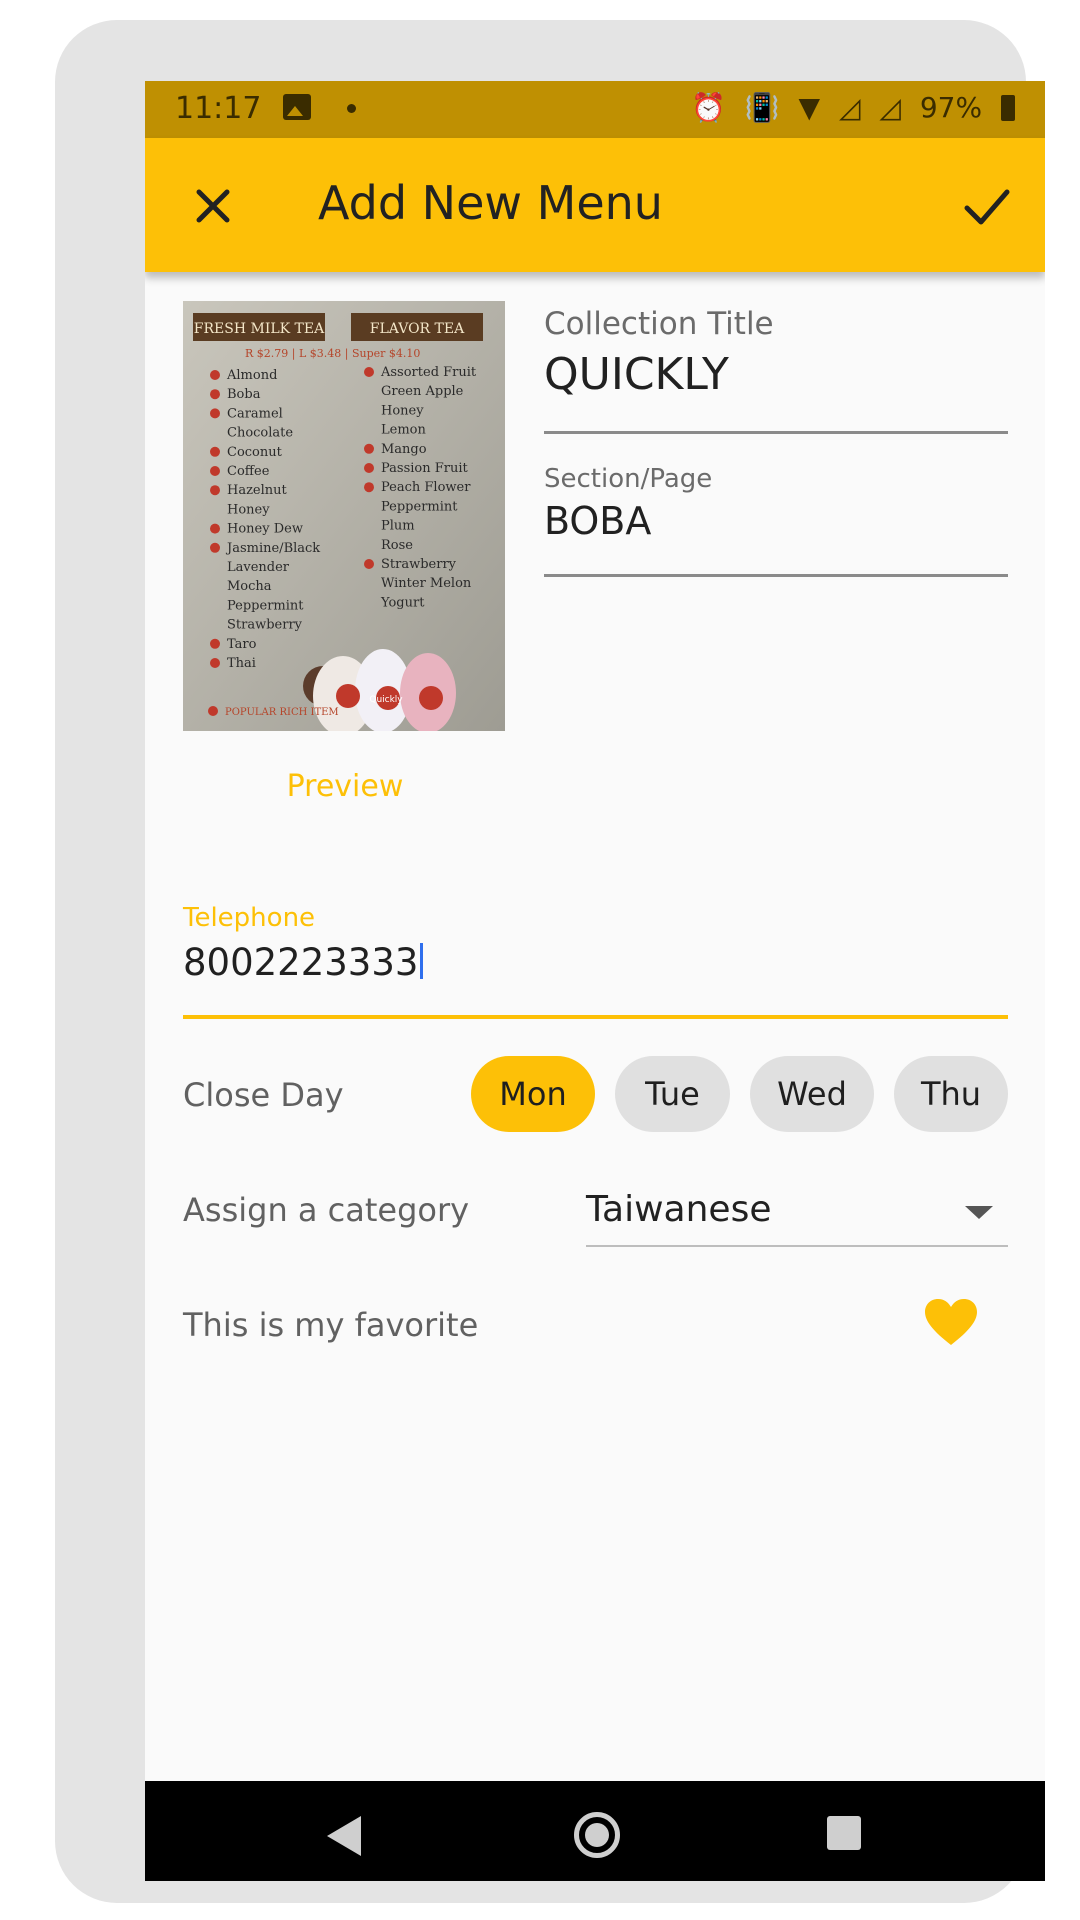 The width and height of the screenshot is (1080, 1920). I want to click on preview-button: Preview, so click(345, 786).